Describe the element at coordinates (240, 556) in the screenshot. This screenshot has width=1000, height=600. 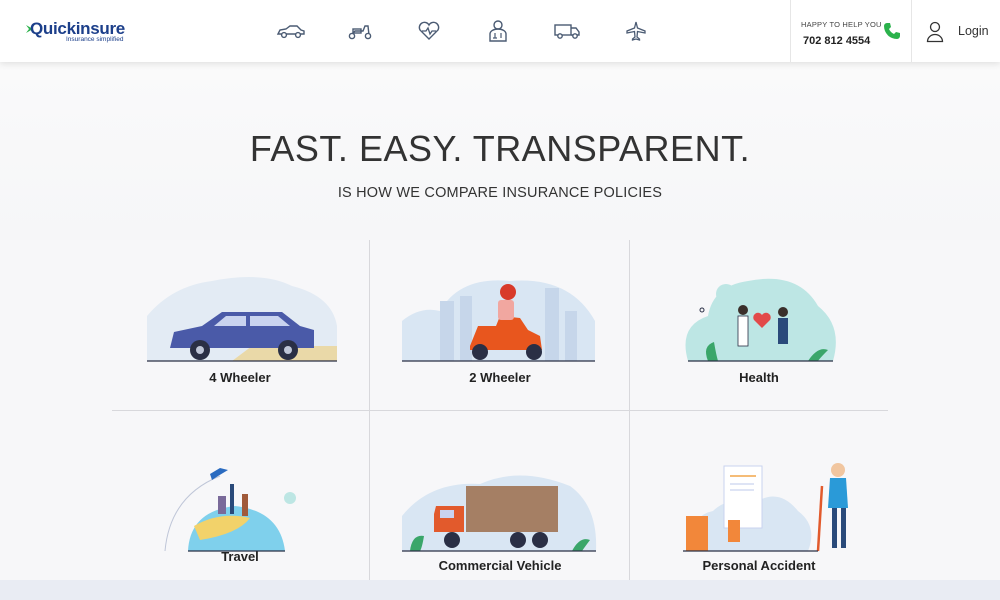
I see `product-label: Travel` at that location.